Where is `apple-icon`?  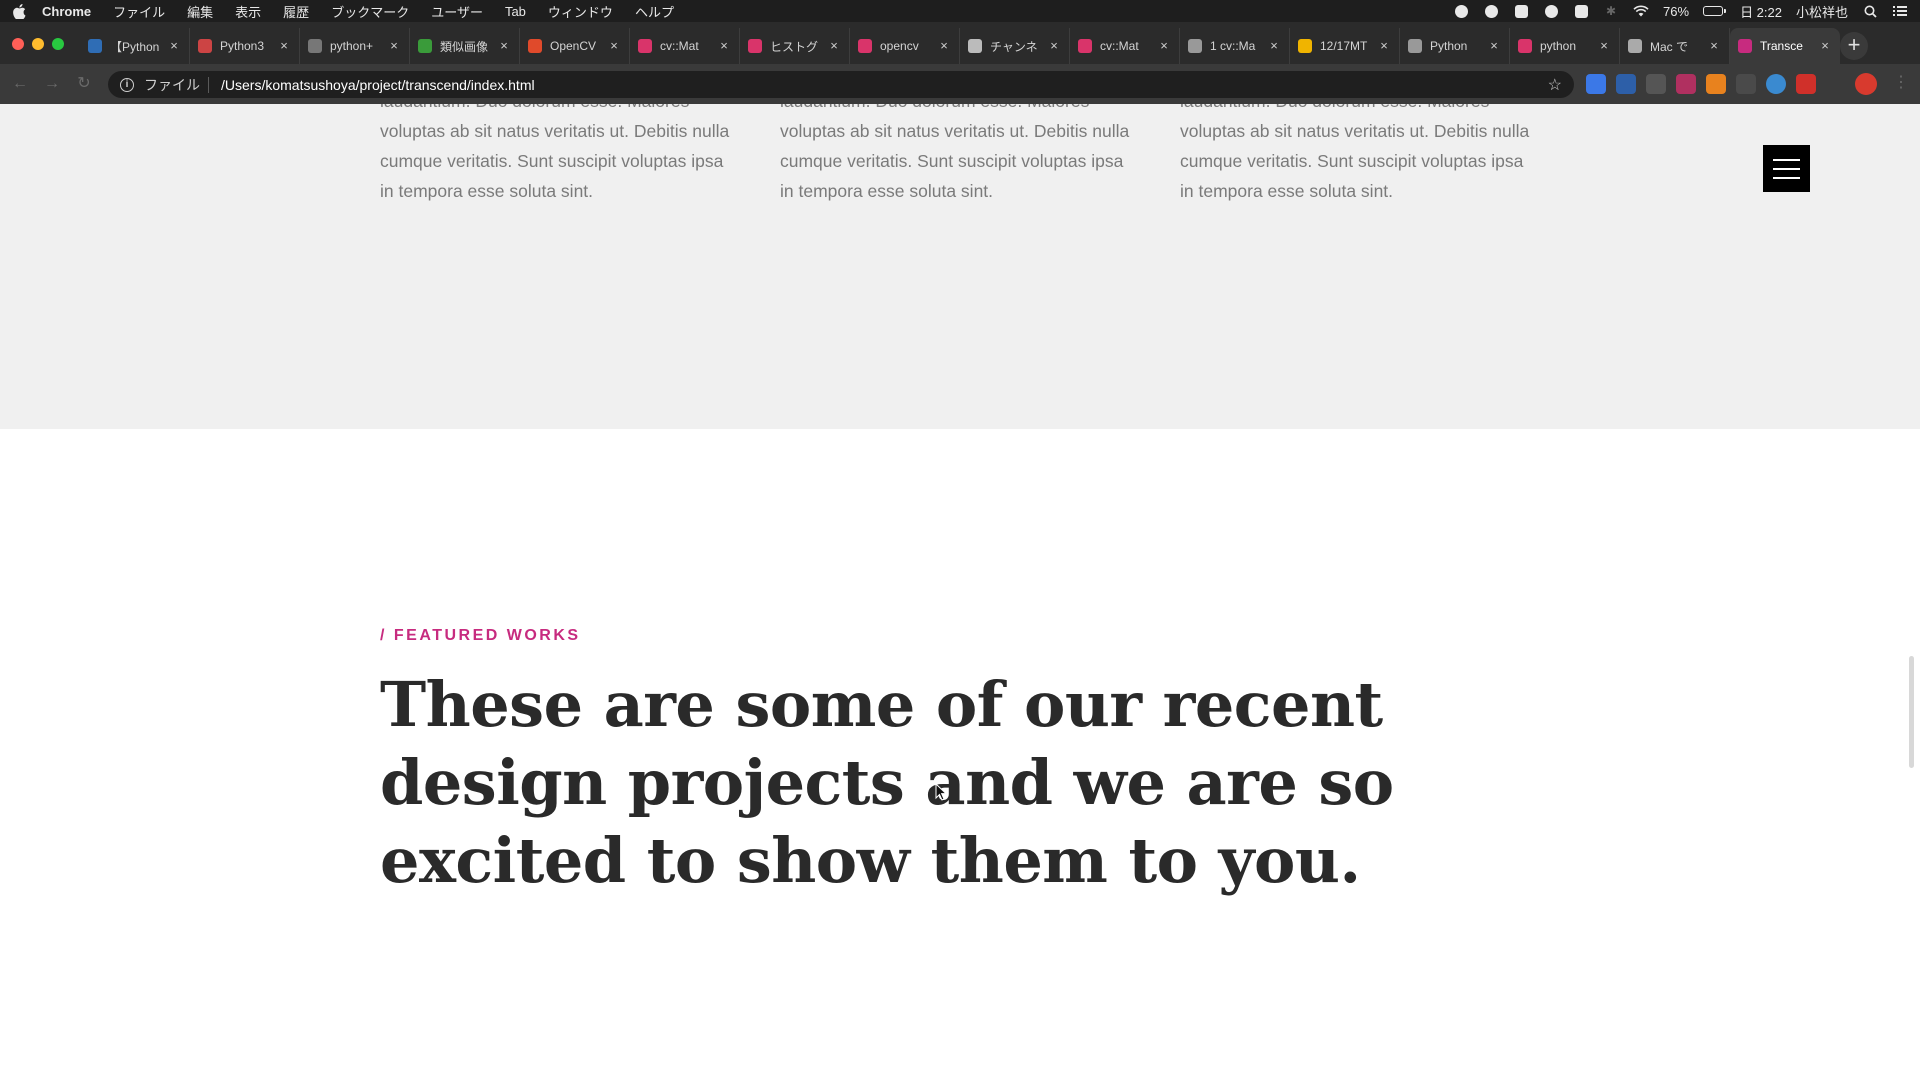
apple-icon is located at coordinates (19, 11).